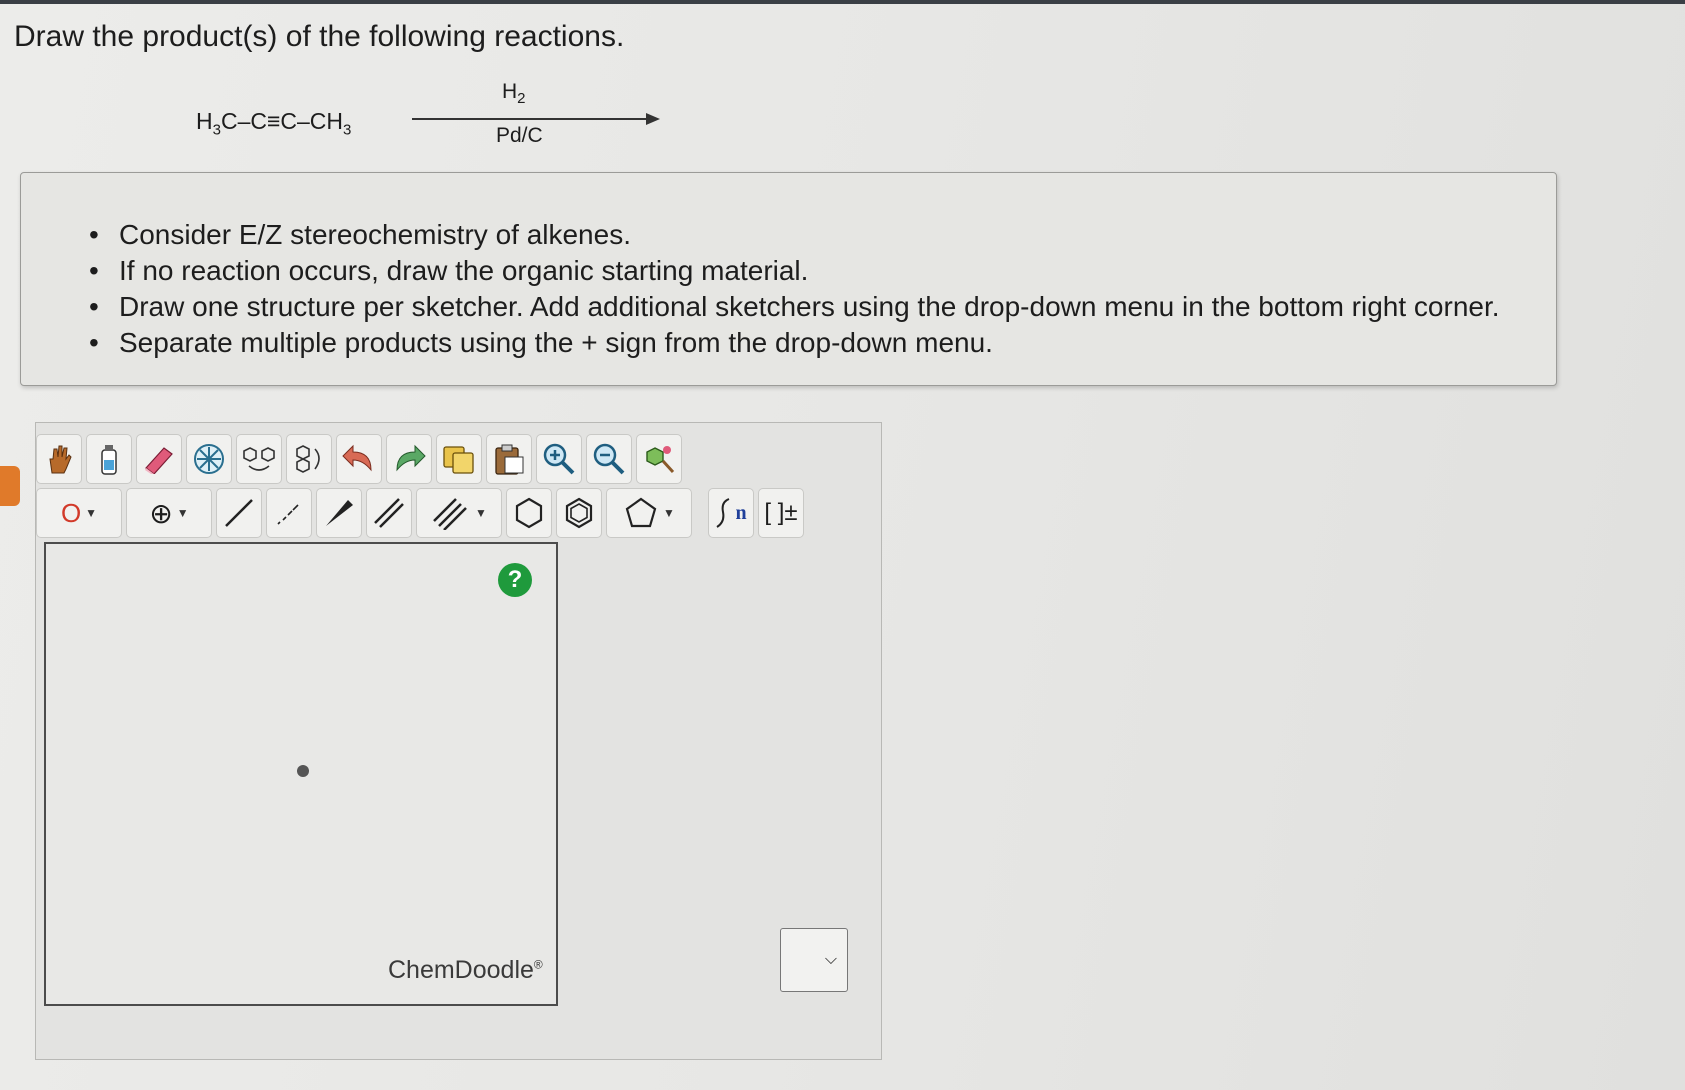 The height and width of the screenshot is (1090, 1685). Describe the element at coordinates (579, 513) in the screenshot. I see `benzene-icon` at that location.